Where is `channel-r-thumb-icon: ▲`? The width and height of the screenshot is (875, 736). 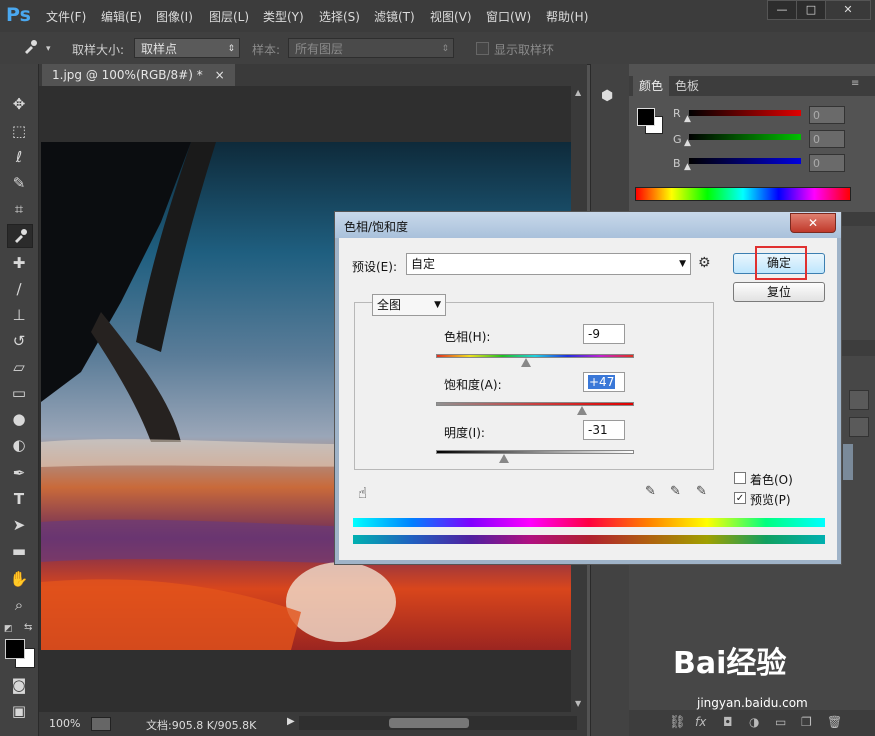 channel-r-thumb-icon: ▲ is located at coordinates (687, 119).